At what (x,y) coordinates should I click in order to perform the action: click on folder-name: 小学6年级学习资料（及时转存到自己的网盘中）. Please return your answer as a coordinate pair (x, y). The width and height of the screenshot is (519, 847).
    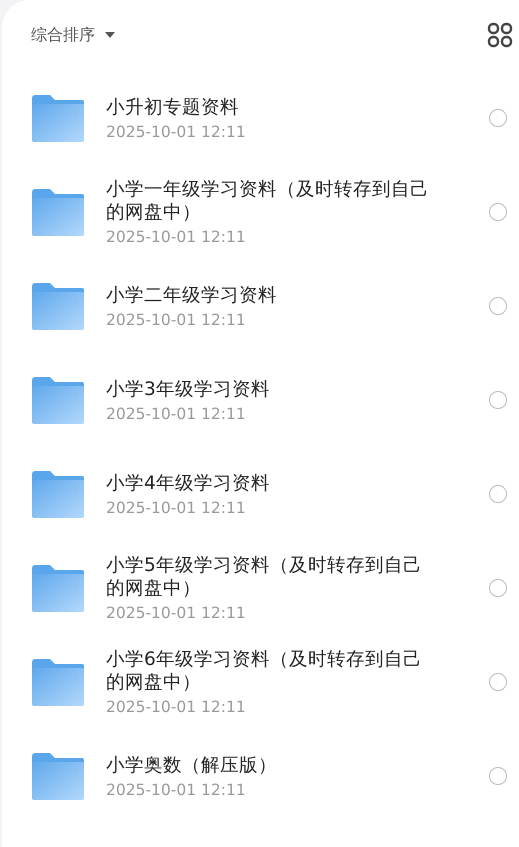
    Looking at the image, I should click on (272, 671).